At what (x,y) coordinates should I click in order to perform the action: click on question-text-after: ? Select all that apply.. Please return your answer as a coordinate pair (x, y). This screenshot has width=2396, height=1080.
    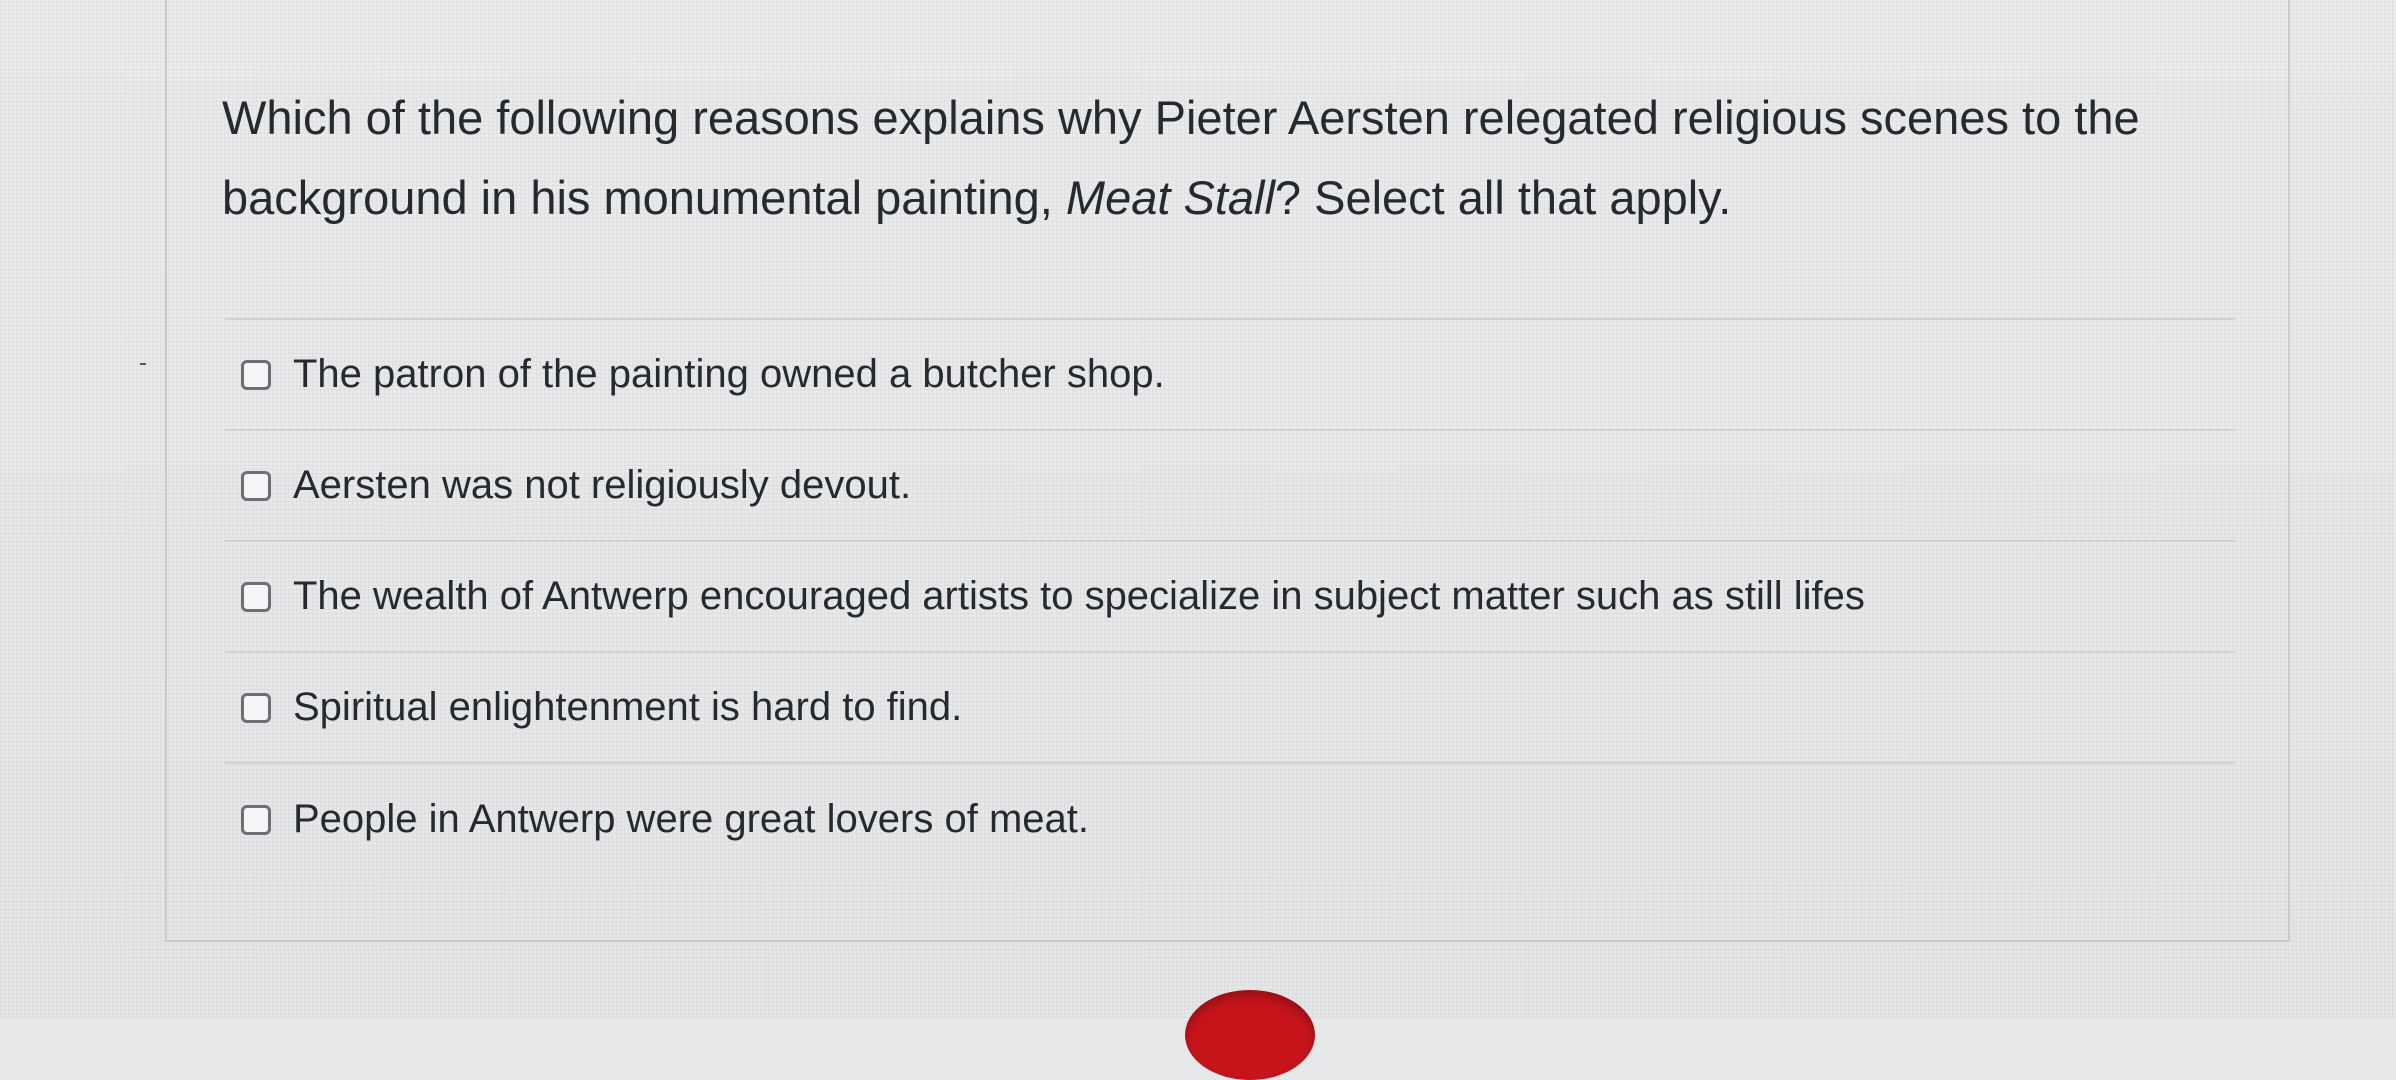
    Looking at the image, I should click on (1503, 197).